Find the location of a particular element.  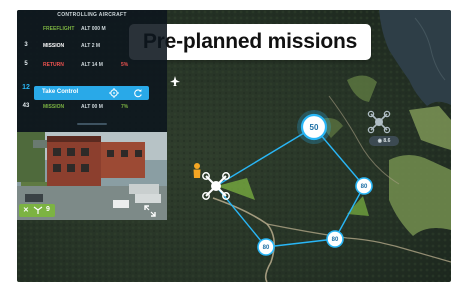

take-control-button: Take Control is located at coordinates (91, 93).